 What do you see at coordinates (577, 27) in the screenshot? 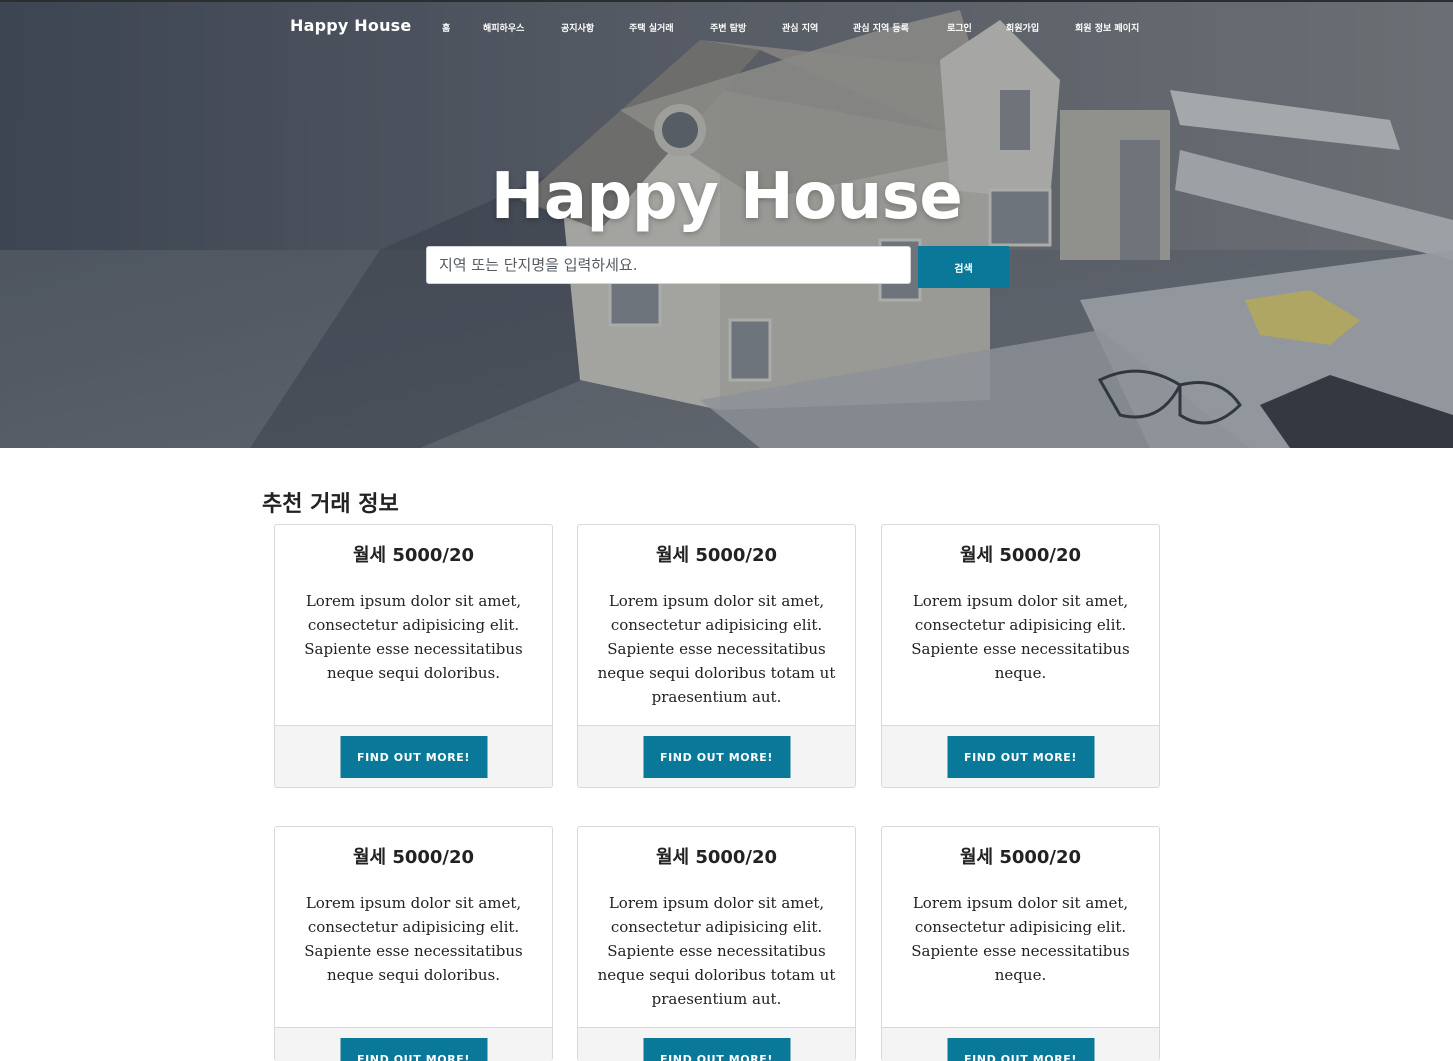
I see `nav-item-notice: 공지사항` at bounding box center [577, 27].